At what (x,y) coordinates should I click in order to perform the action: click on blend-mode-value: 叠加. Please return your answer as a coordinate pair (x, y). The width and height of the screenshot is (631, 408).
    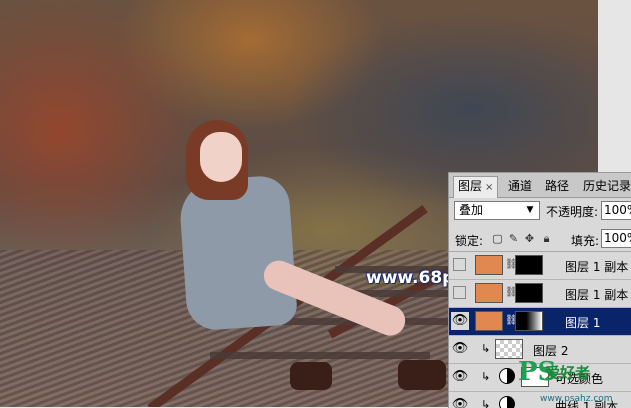
    Looking at the image, I should click on (471, 210).